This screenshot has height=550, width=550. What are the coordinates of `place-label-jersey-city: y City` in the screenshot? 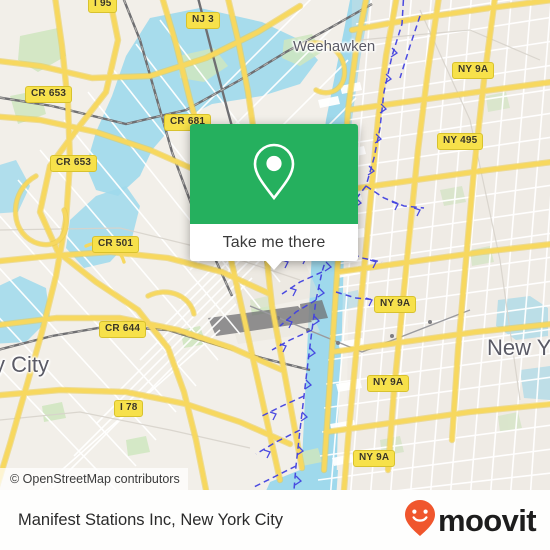 It's located at (24, 364).